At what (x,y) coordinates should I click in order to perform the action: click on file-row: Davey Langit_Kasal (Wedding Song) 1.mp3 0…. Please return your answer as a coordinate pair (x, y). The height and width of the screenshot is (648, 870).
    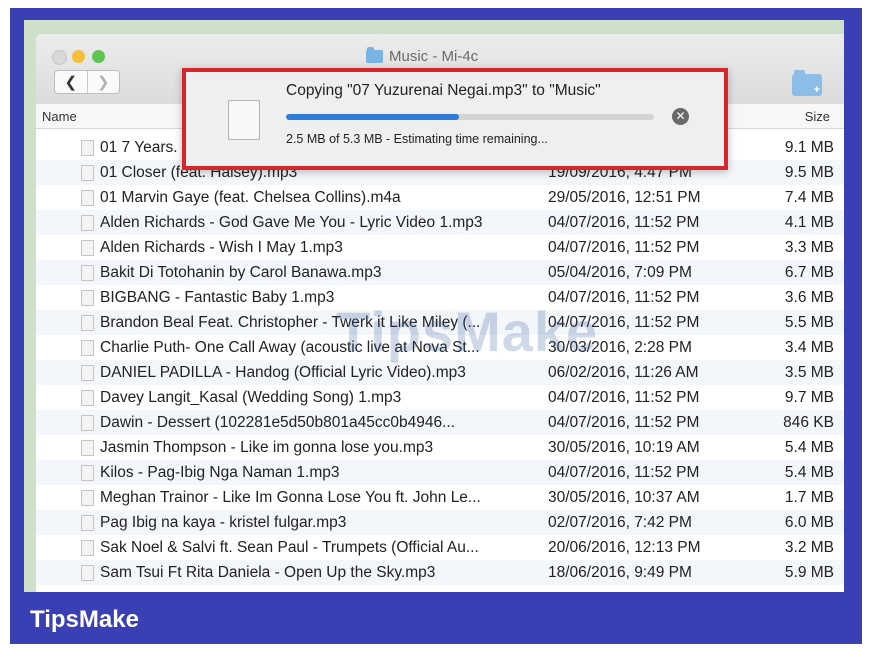
    Looking at the image, I should click on (440, 397).